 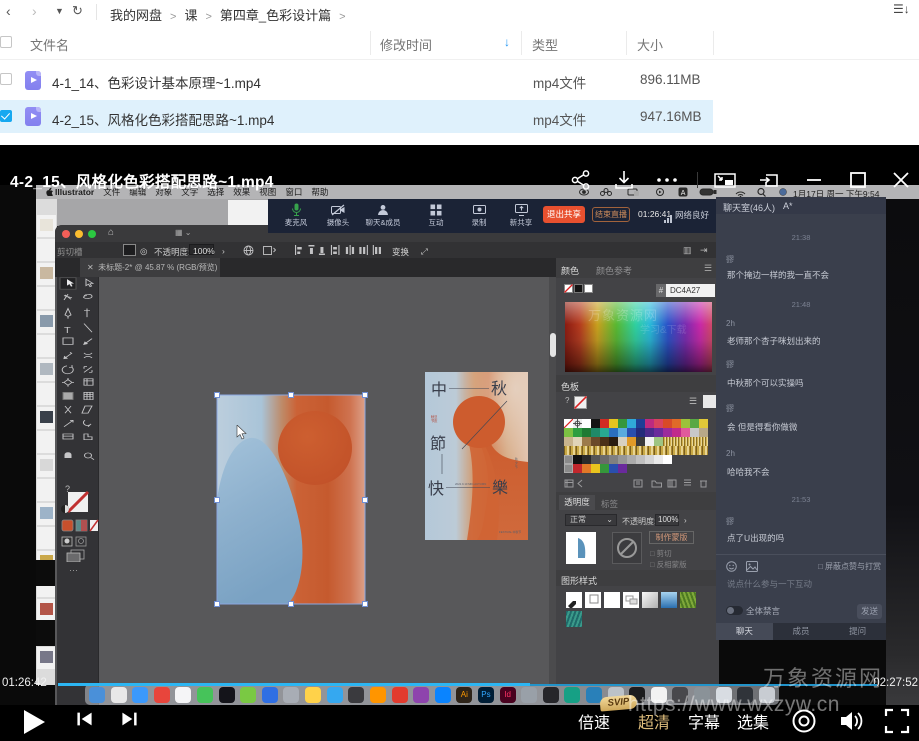 I want to click on svg-text: 节庆, so click(x=434, y=420).